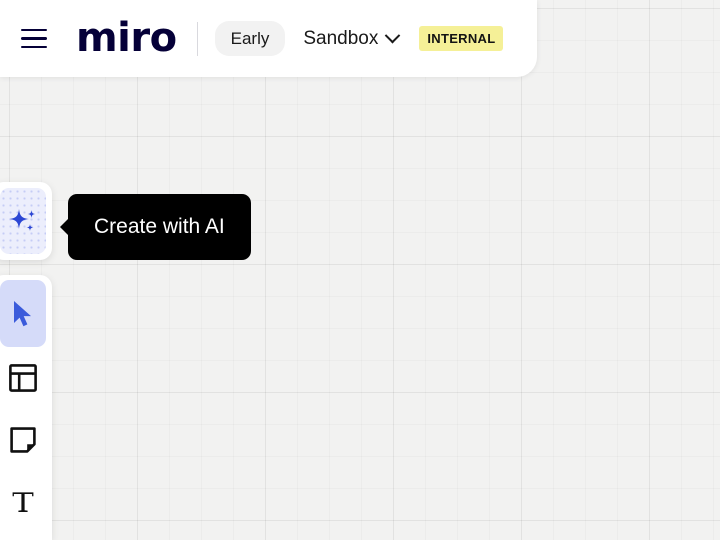  I want to click on early-badge: Early, so click(250, 38).